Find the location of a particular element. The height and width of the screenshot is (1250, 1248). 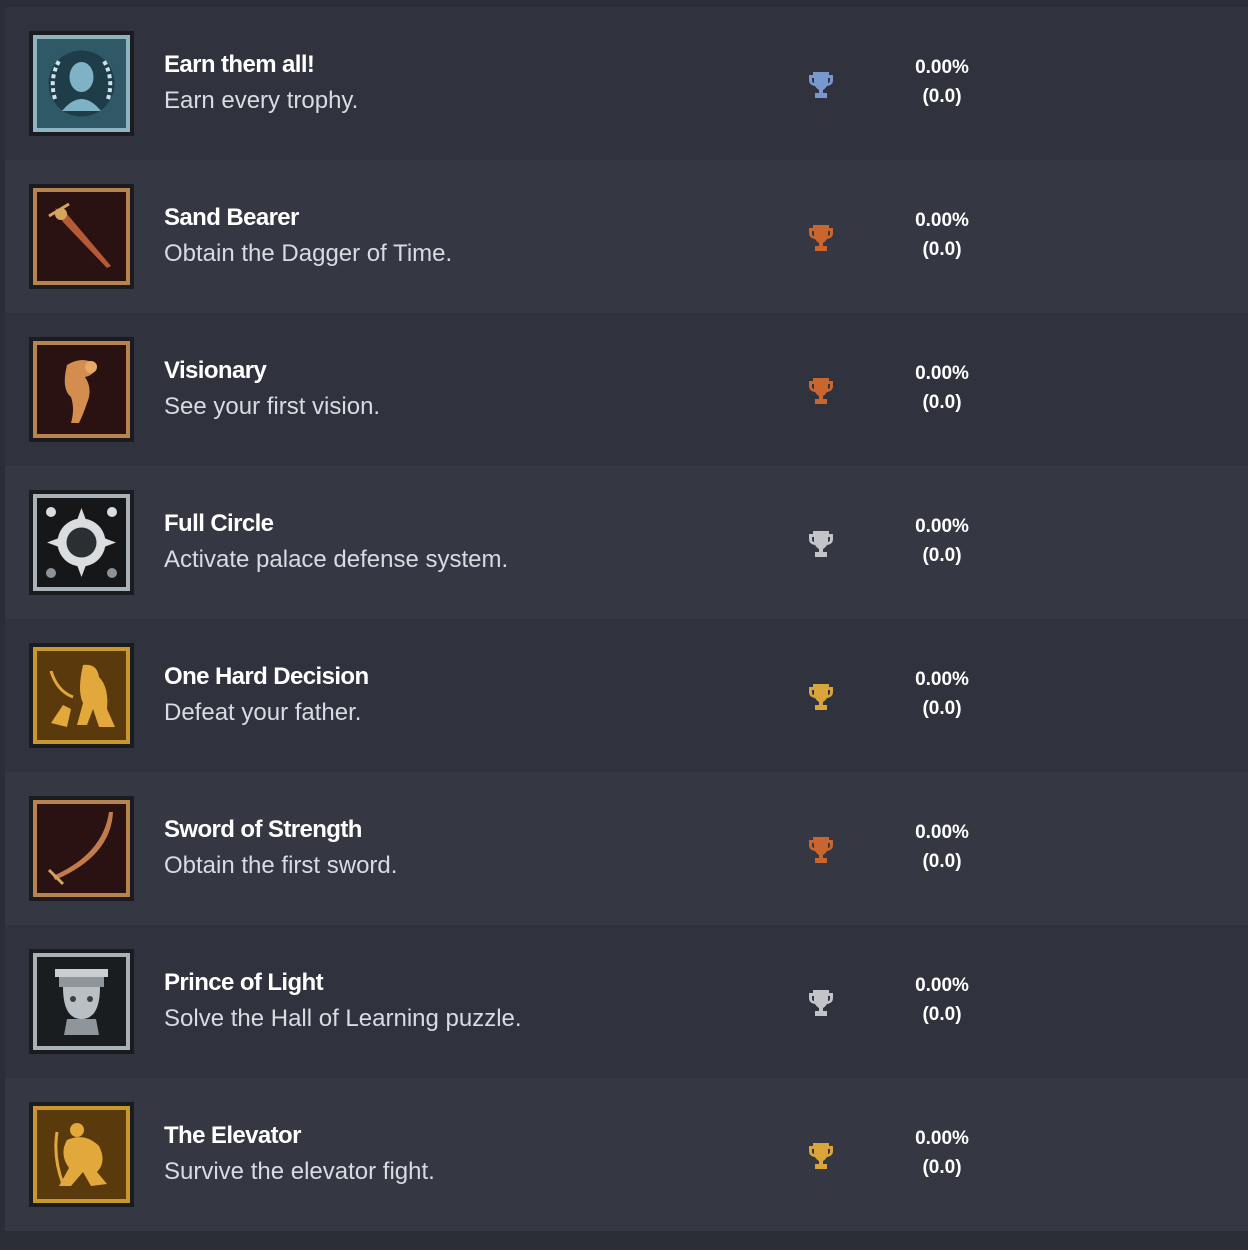

dagger-icon is located at coordinates (81, 236).